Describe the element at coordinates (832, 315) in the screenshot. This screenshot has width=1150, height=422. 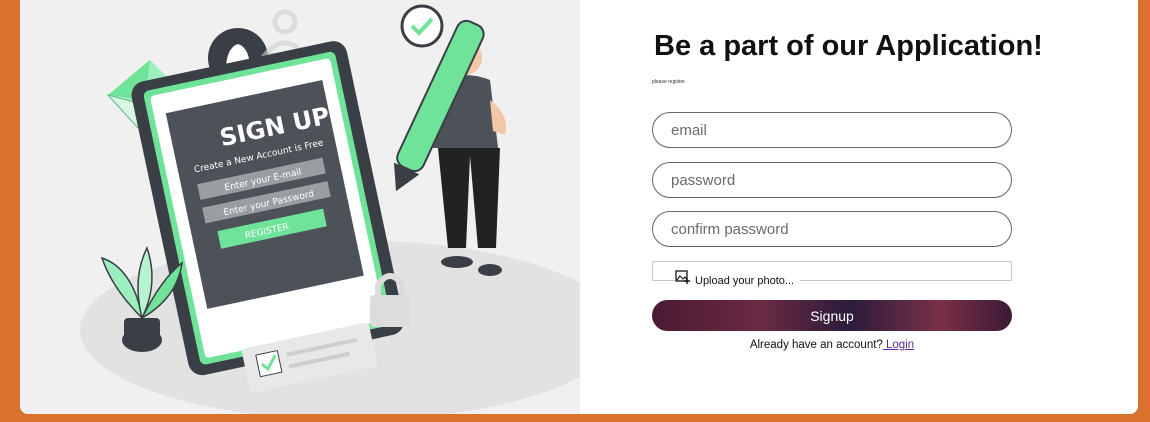
I see `signup-button: Signup` at that location.